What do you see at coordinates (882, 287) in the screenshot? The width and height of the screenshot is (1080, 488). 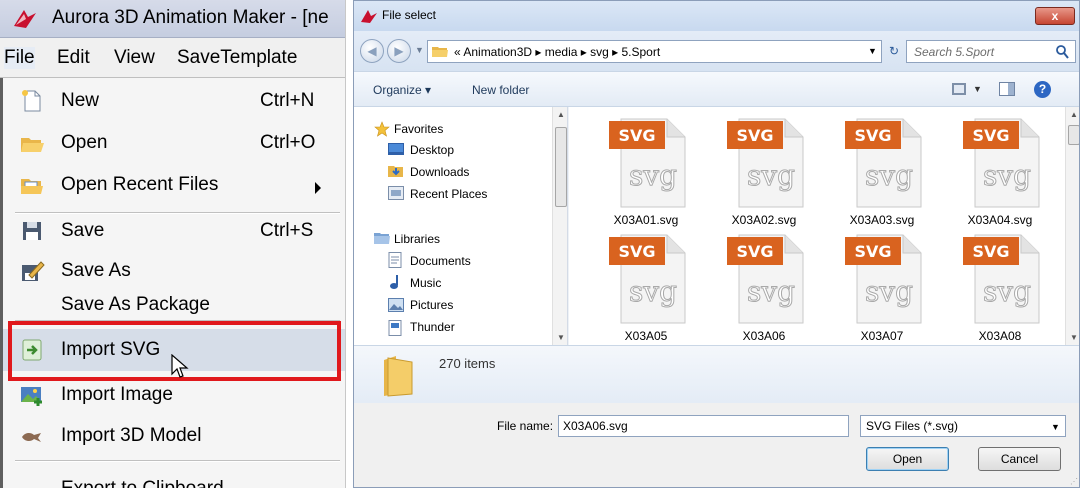 I see `file-tile: SVG svg X03A07` at bounding box center [882, 287].